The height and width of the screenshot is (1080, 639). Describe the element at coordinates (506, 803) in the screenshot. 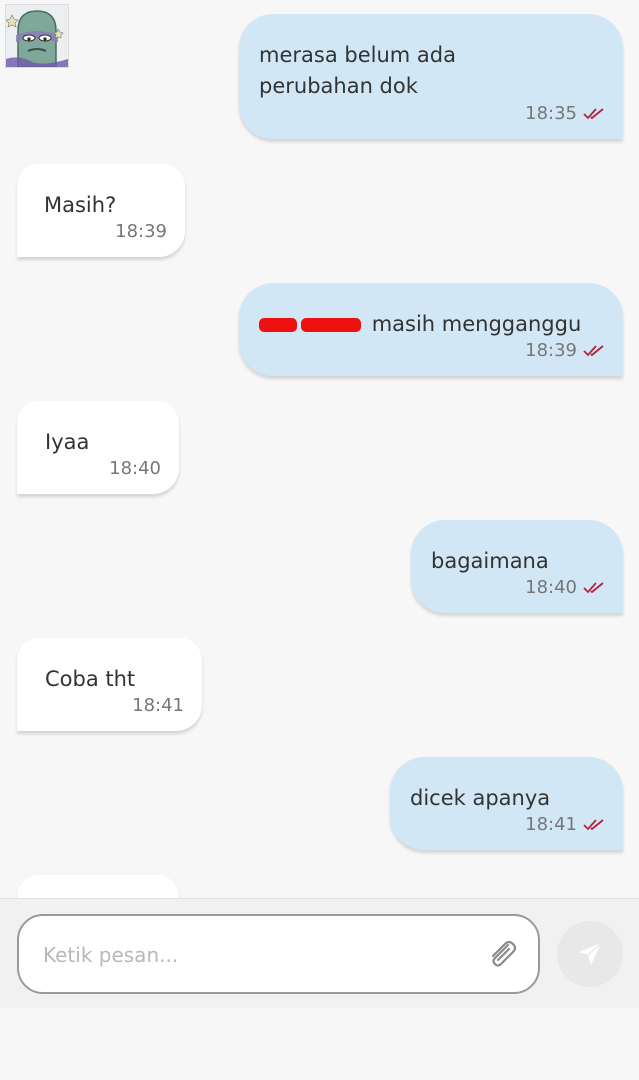

I see `message-bubble-outgoing: dicek apanya 18:41` at that location.